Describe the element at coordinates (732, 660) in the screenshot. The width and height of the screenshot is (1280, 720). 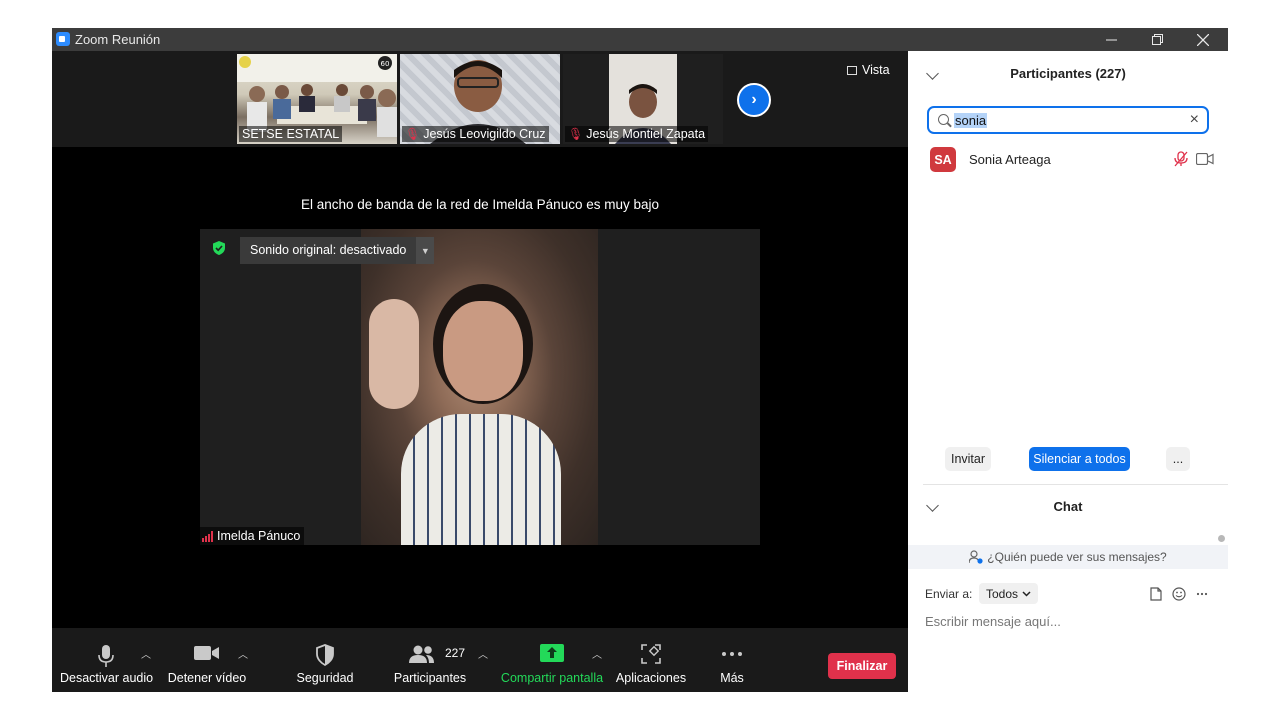
I see `more-button: Más` at that location.